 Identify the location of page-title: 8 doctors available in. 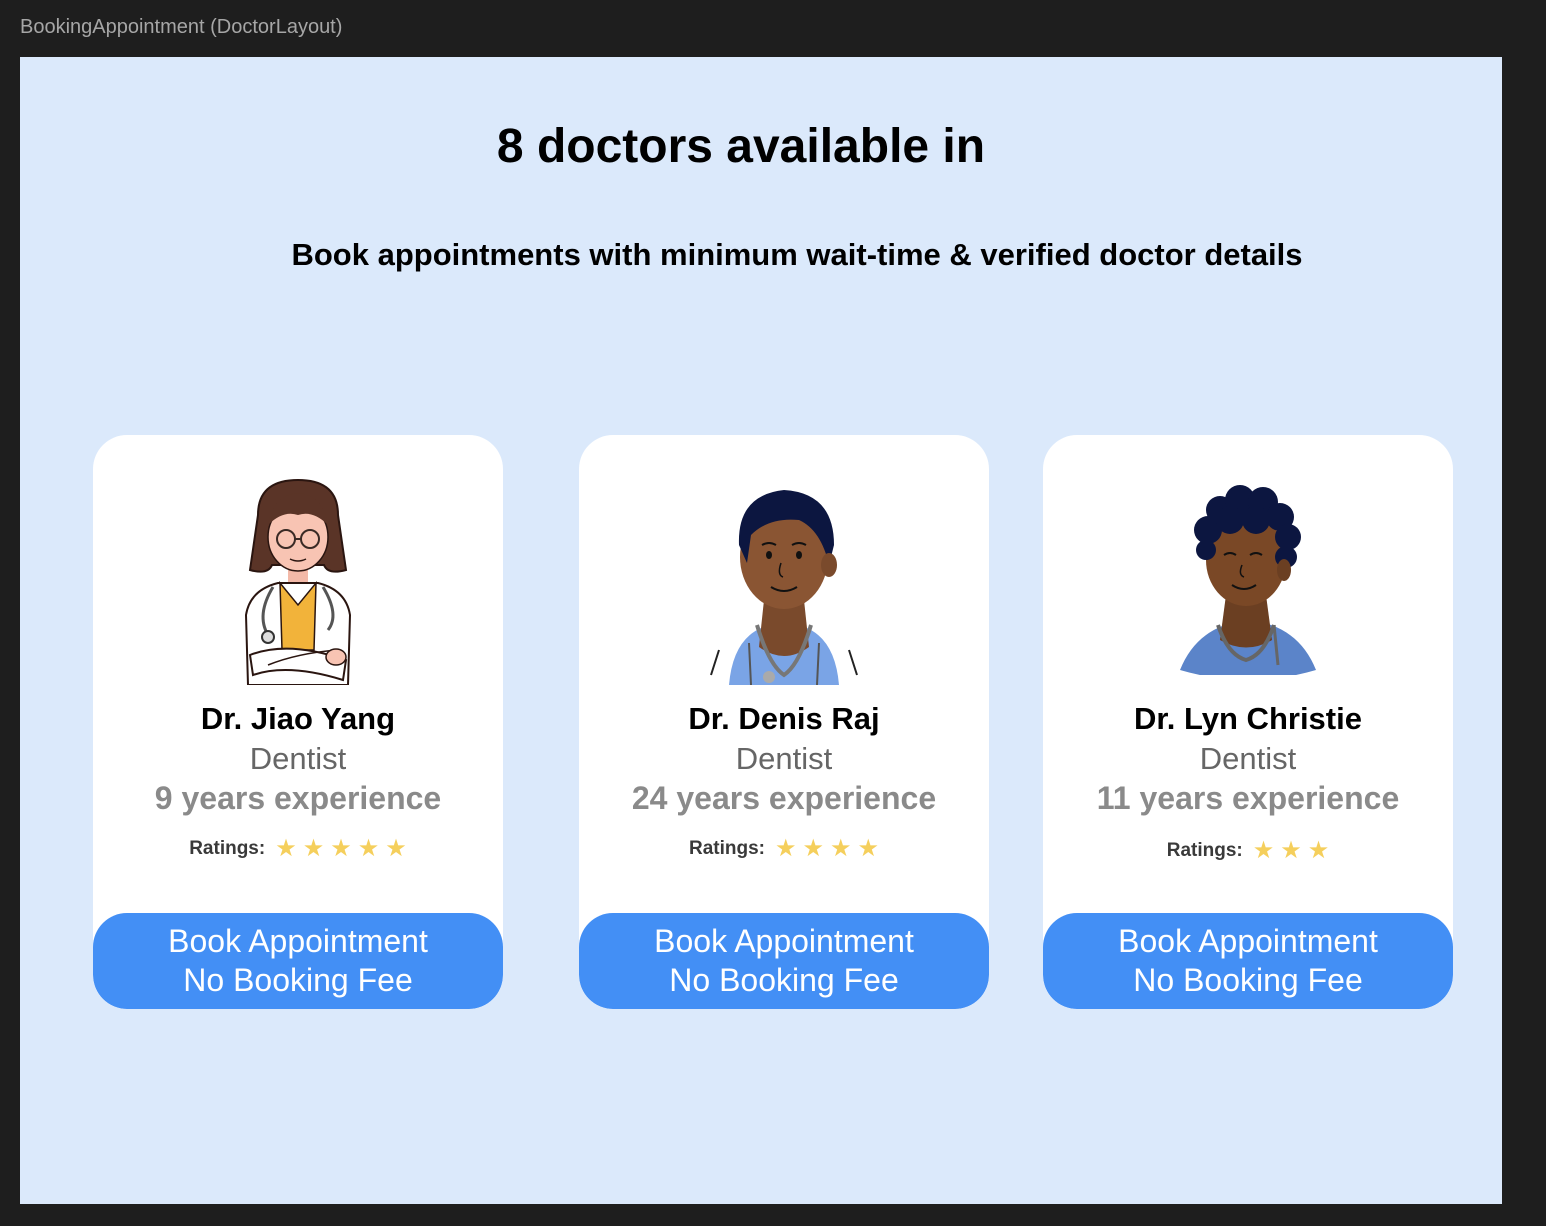
(741, 146).